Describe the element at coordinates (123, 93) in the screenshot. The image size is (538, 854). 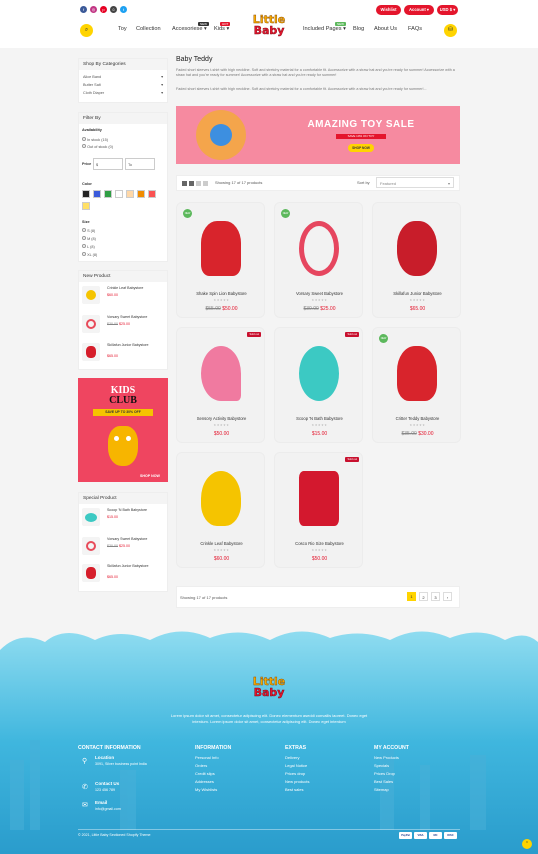
I see `category-item: Cloth Diaper ▾` at that location.